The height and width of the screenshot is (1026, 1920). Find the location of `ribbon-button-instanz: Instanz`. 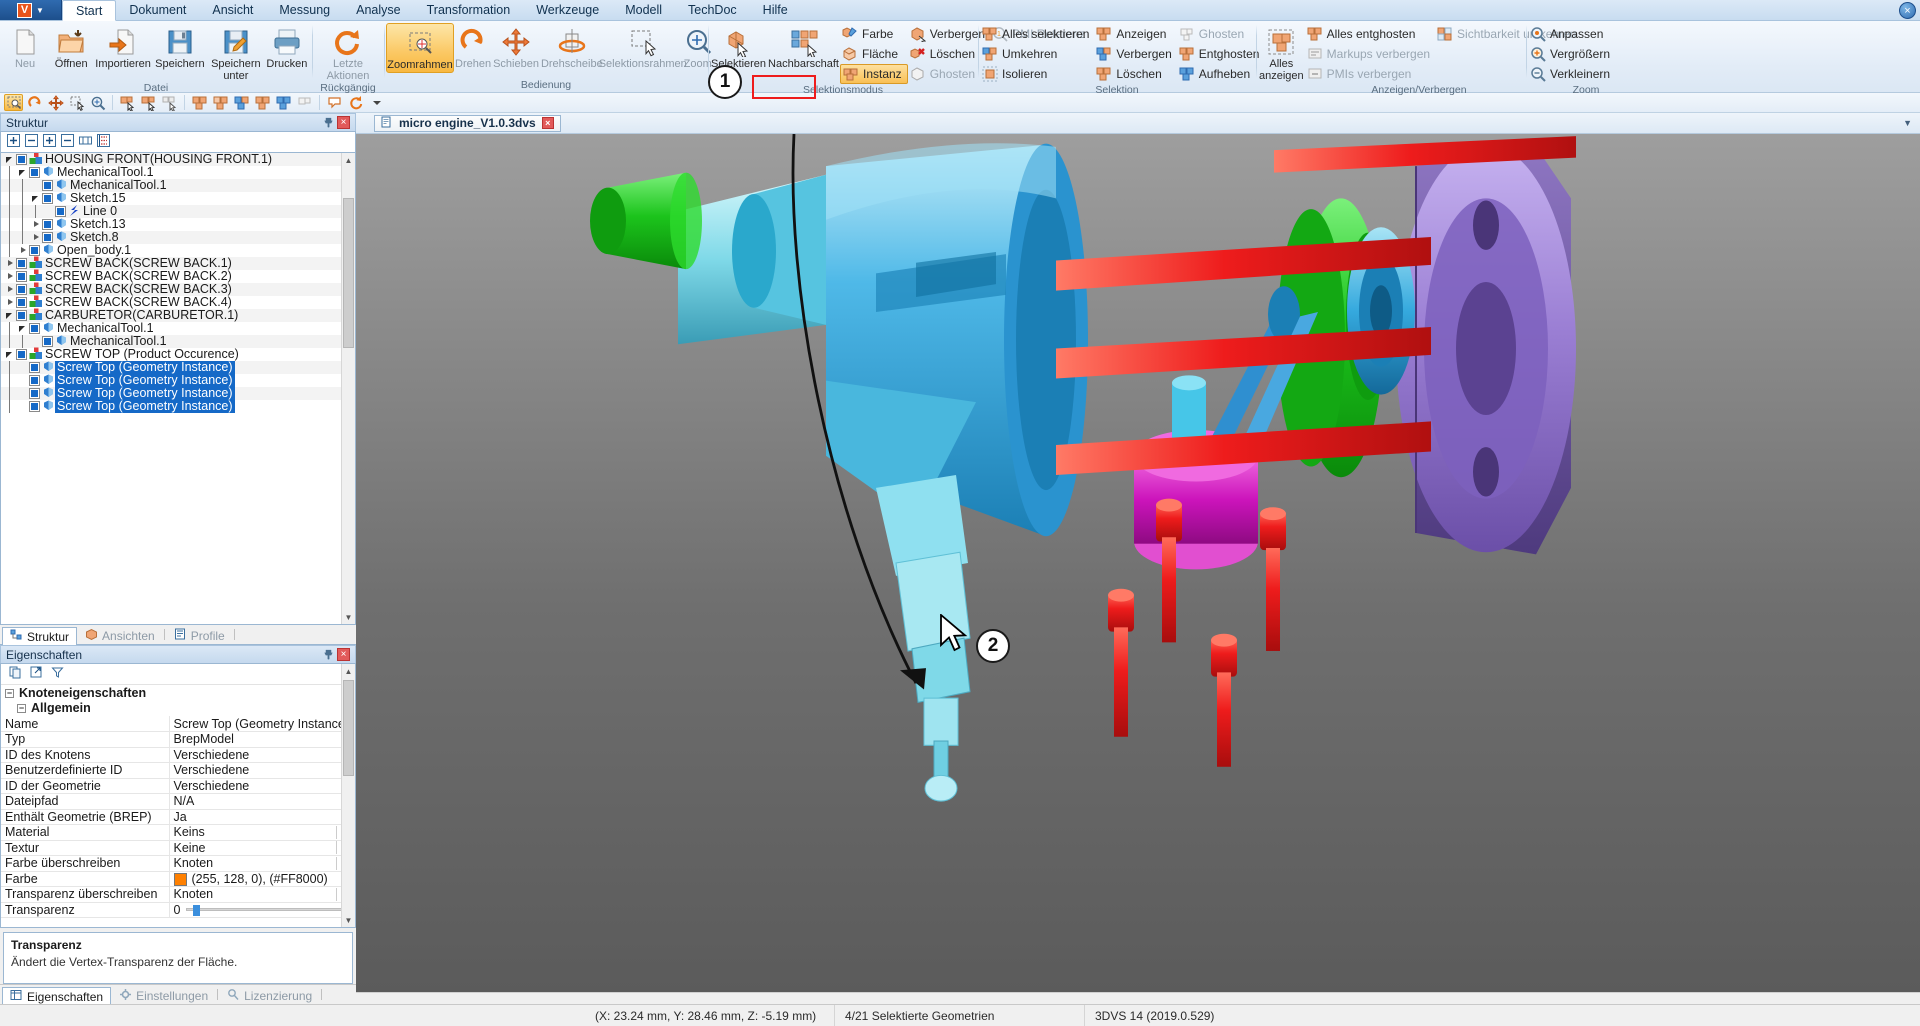

ribbon-button-instanz: Instanz is located at coordinates (873, 74).